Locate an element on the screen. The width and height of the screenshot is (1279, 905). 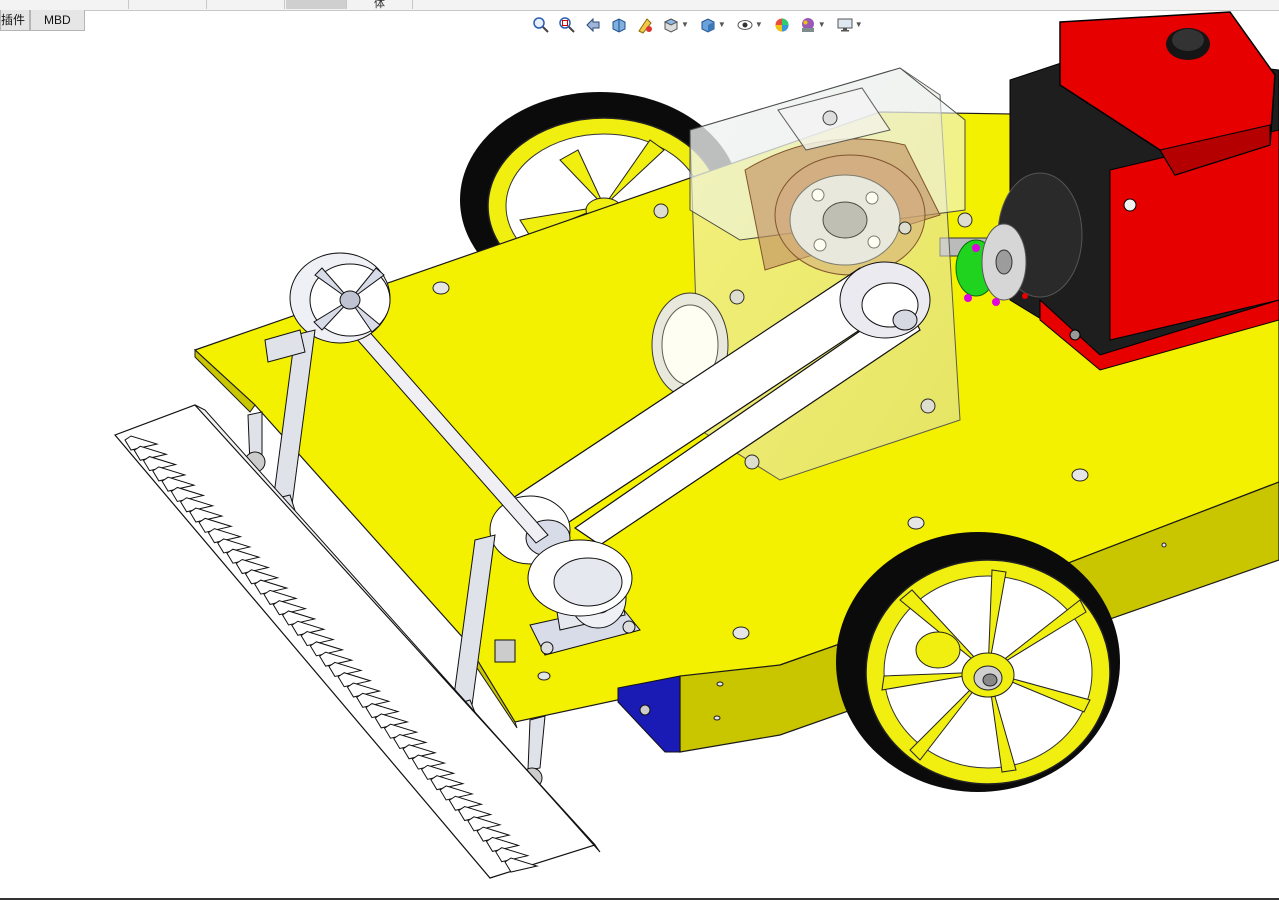
ribbon-tab-stub-label: 体 is located at coordinates (379, 5).